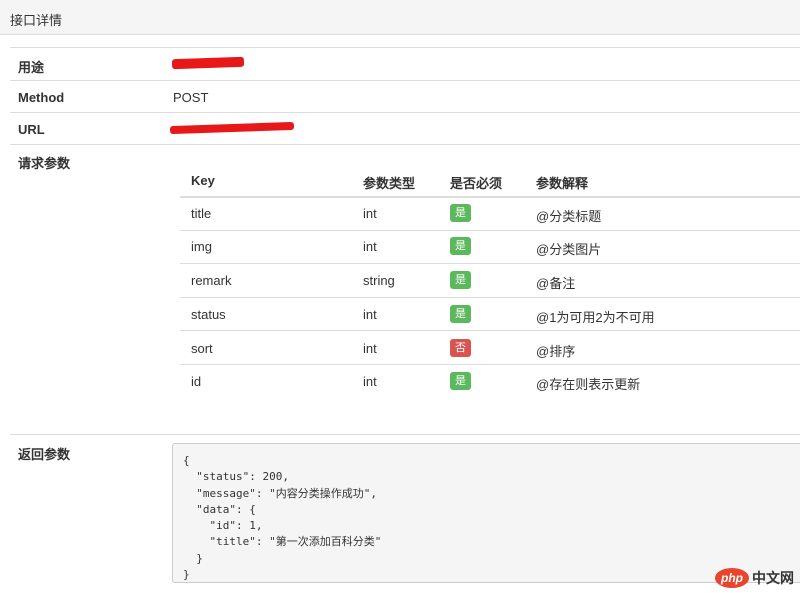 The image size is (800, 593). I want to click on param-description: @1为可用2为不可用, so click(595, 317).